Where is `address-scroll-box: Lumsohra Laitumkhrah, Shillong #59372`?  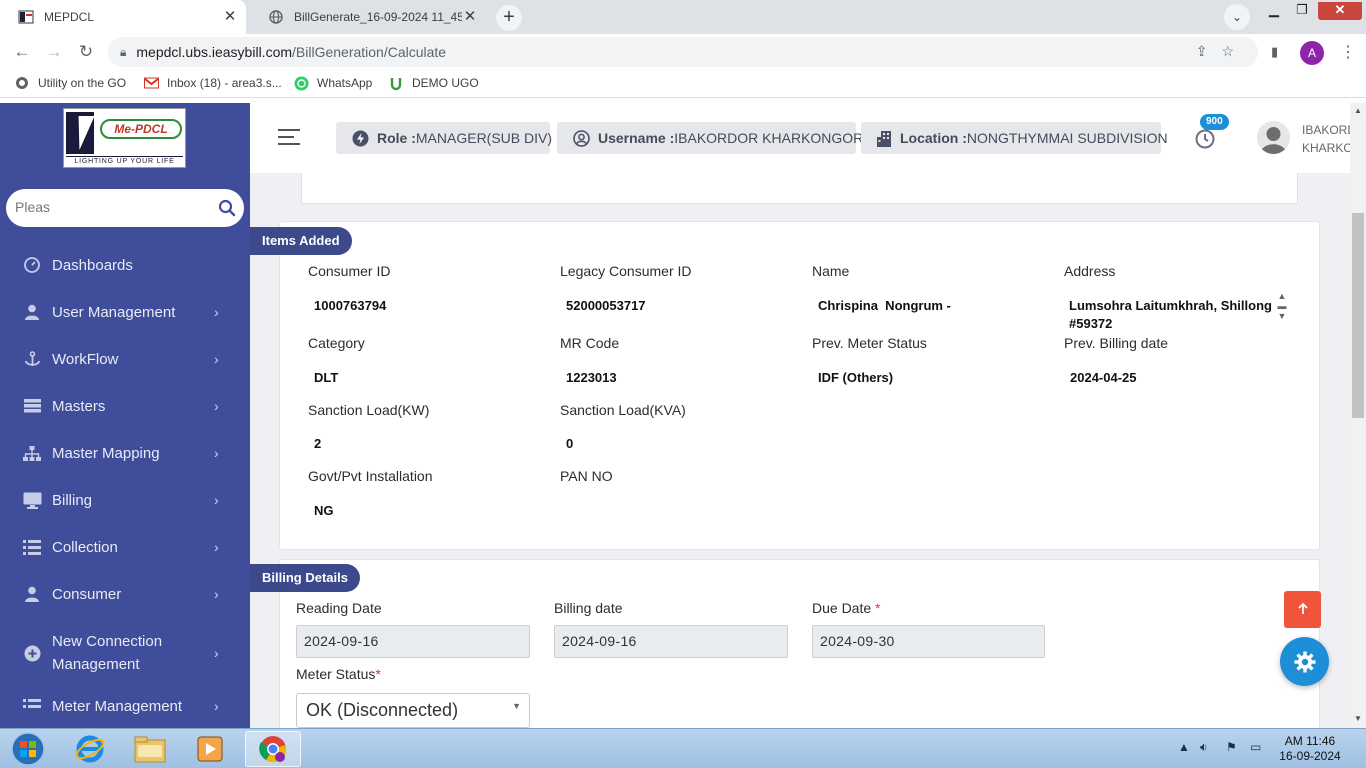
address-scroll-box: Lumsohra Laitumkhrah, Shillong #59372 is located at coordinates (1179, 315).